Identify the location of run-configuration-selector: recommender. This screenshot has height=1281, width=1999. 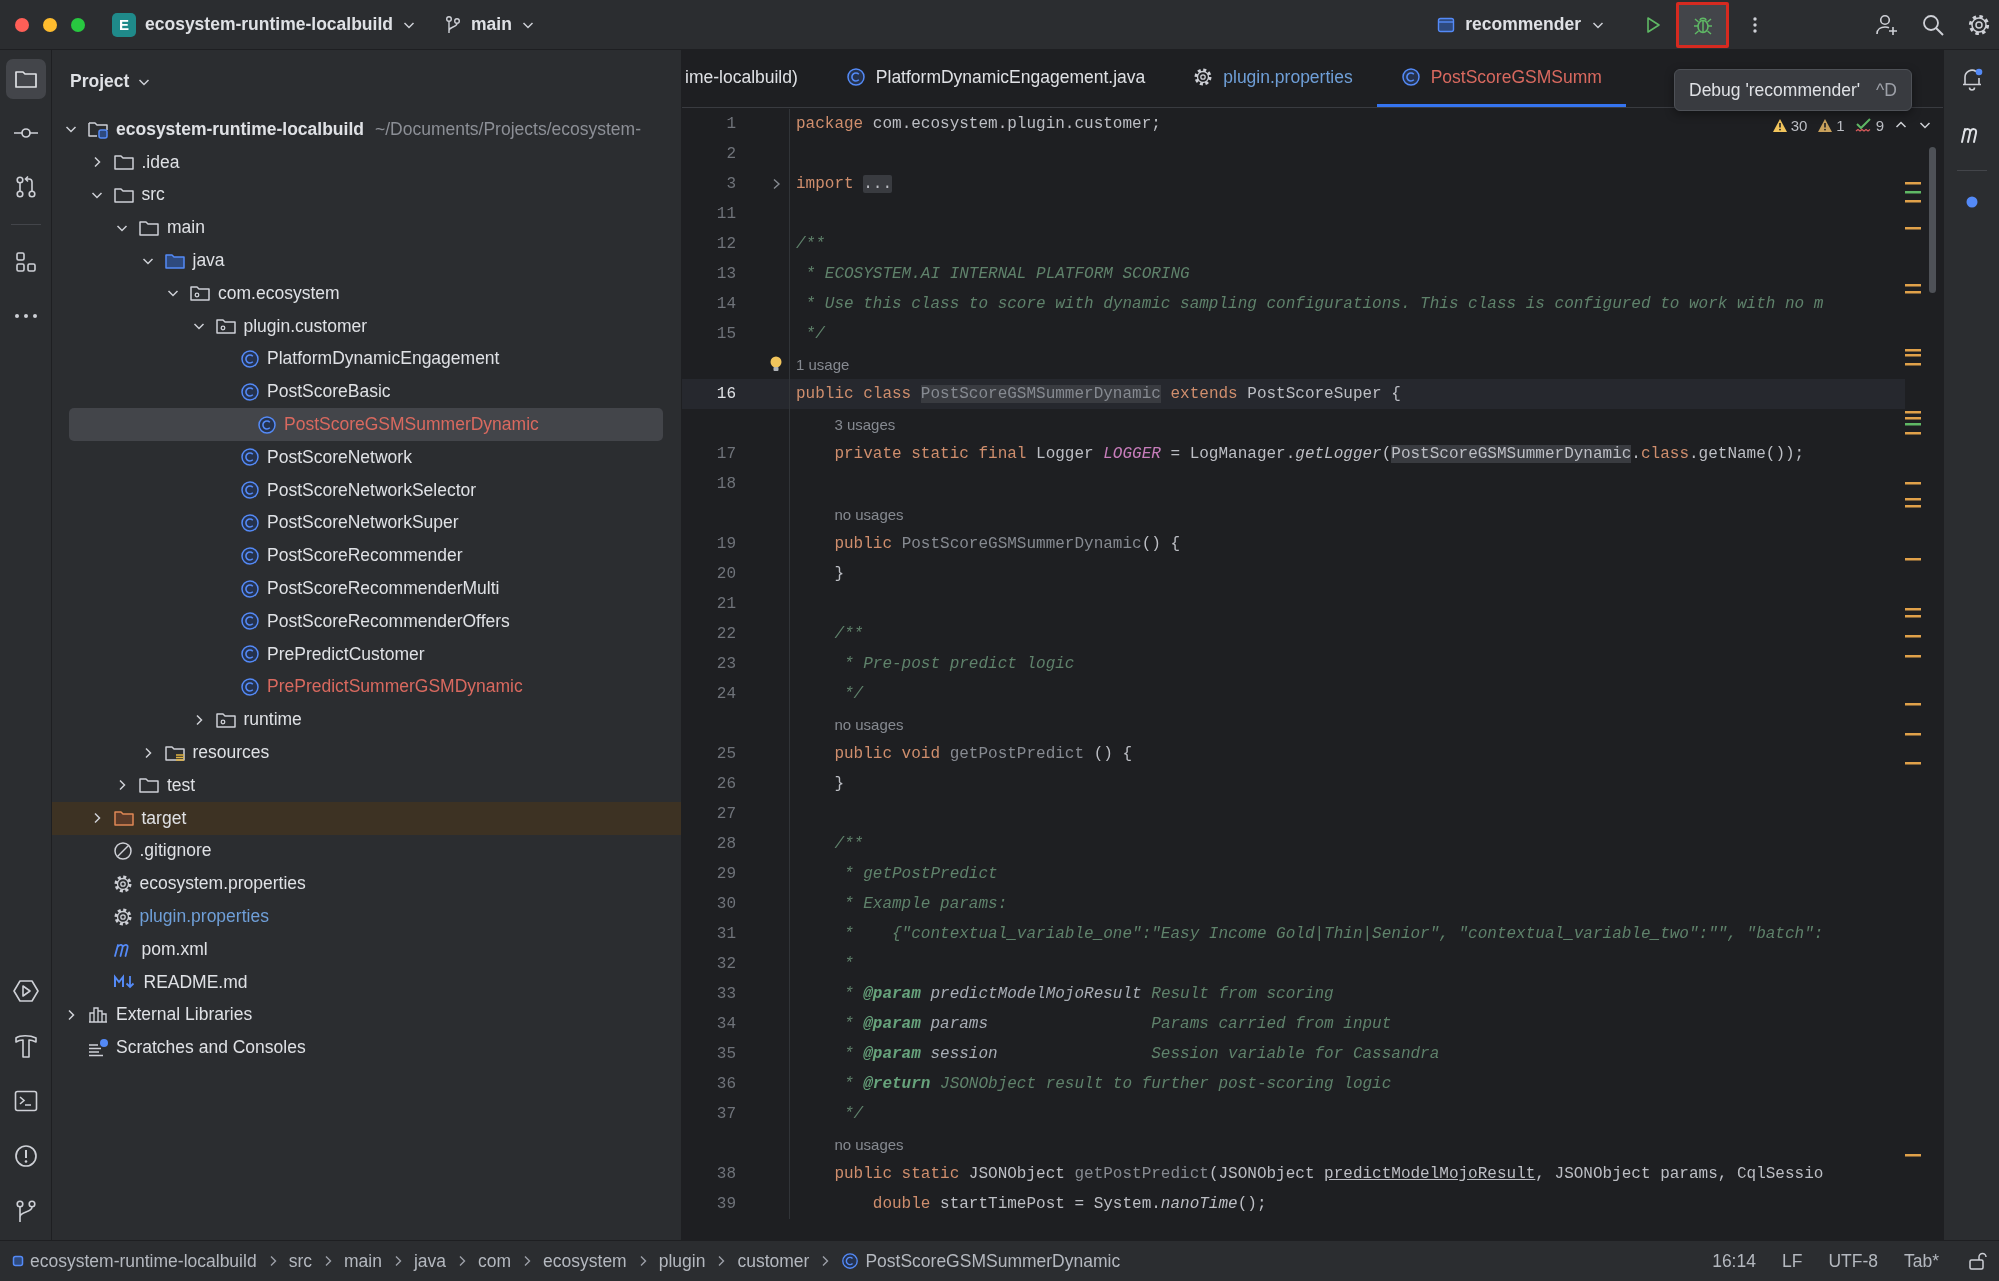
(1521, 24).